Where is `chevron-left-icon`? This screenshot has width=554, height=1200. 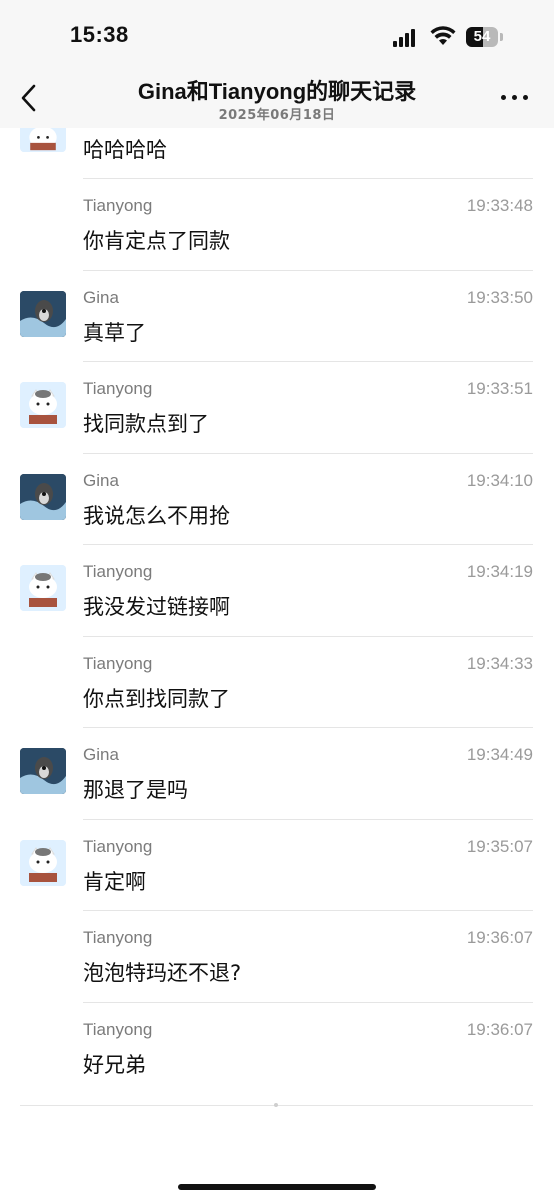
chevron-left-icon is located at coordinates (28, 98).